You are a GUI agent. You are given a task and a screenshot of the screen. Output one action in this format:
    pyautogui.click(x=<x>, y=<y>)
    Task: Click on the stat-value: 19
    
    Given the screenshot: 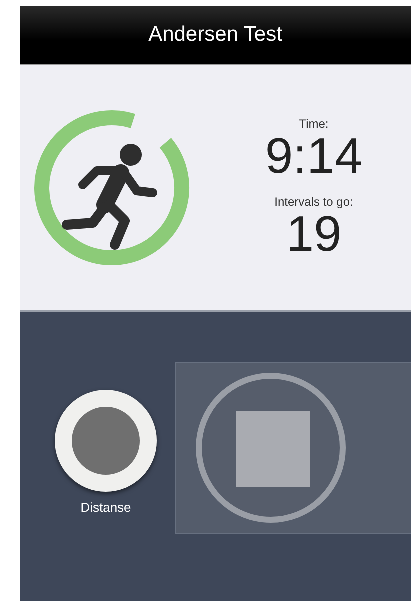 What is the action you would take?
    pyautogui.click(x=314, y=233)
    